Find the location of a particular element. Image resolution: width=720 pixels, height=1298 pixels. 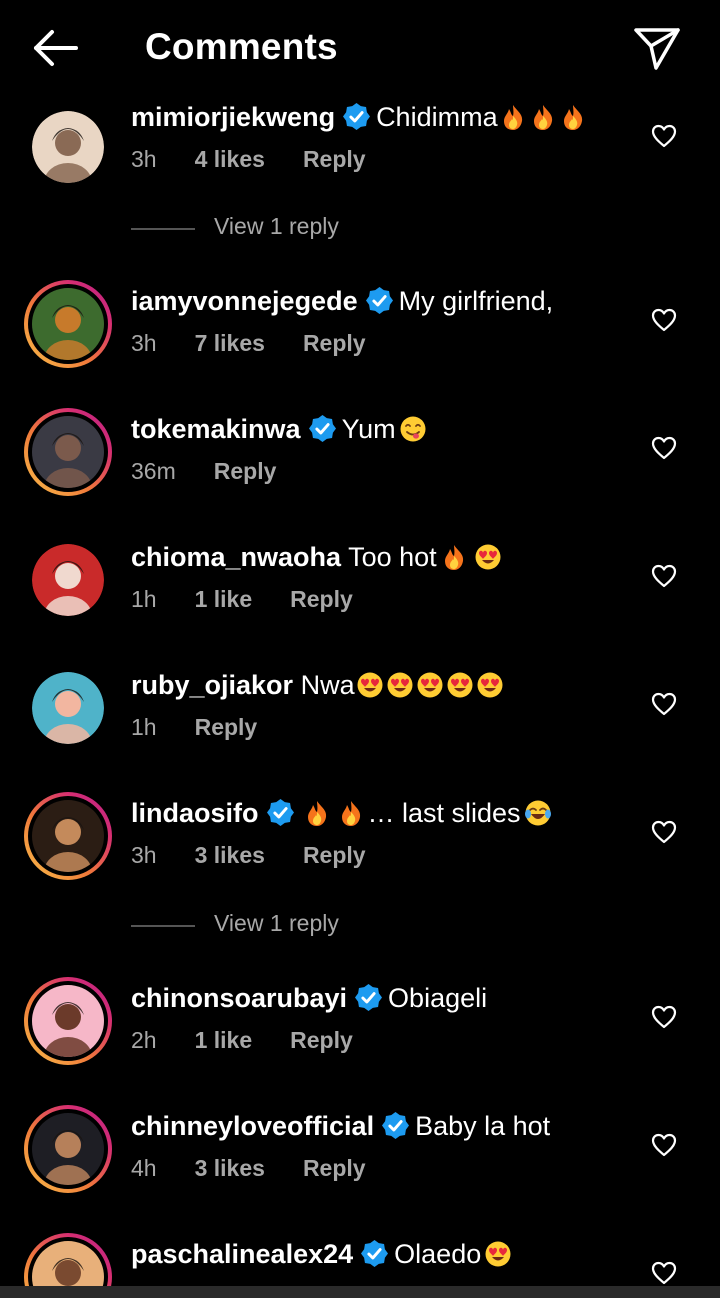

comment-body: iamyvonnejegede My girlfriend, is located at coordinates (342, 301).